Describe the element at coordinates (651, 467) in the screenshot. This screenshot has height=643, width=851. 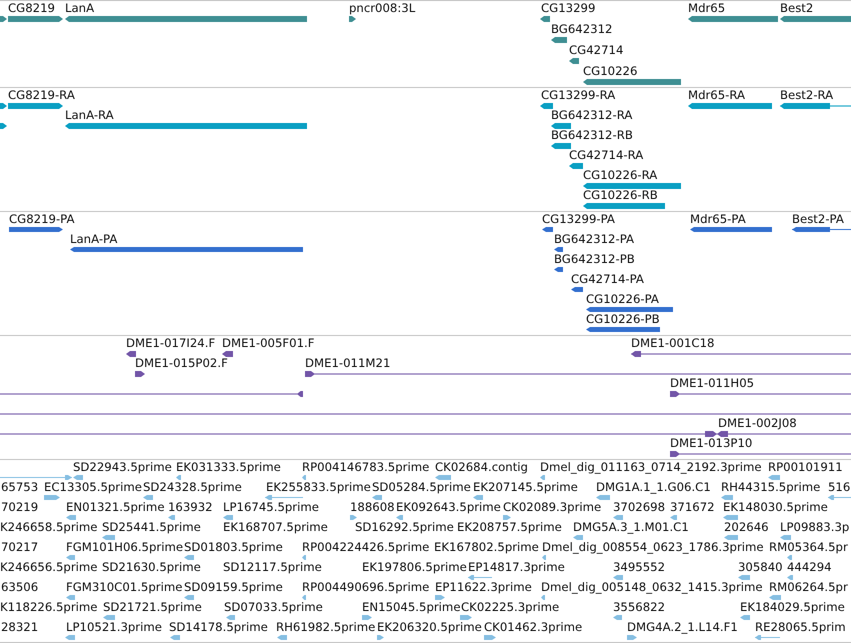
I see `est-label: Dmel_dig_011163_0714_2192.3prime` at that location.